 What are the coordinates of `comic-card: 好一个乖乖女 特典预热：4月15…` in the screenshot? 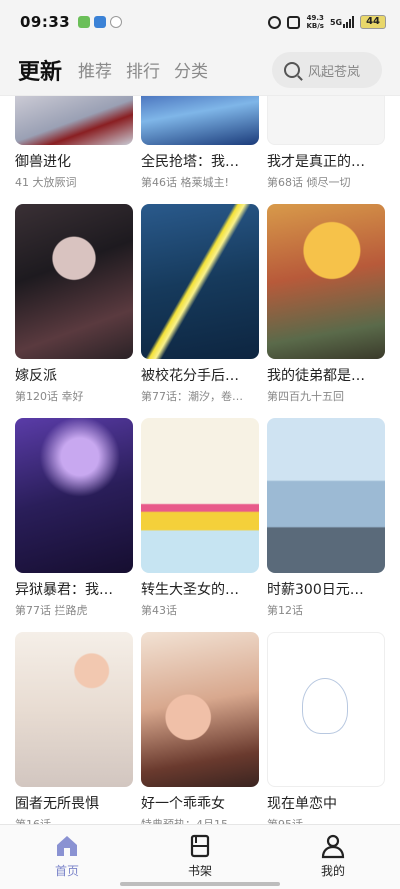 It's located at (200, 728).